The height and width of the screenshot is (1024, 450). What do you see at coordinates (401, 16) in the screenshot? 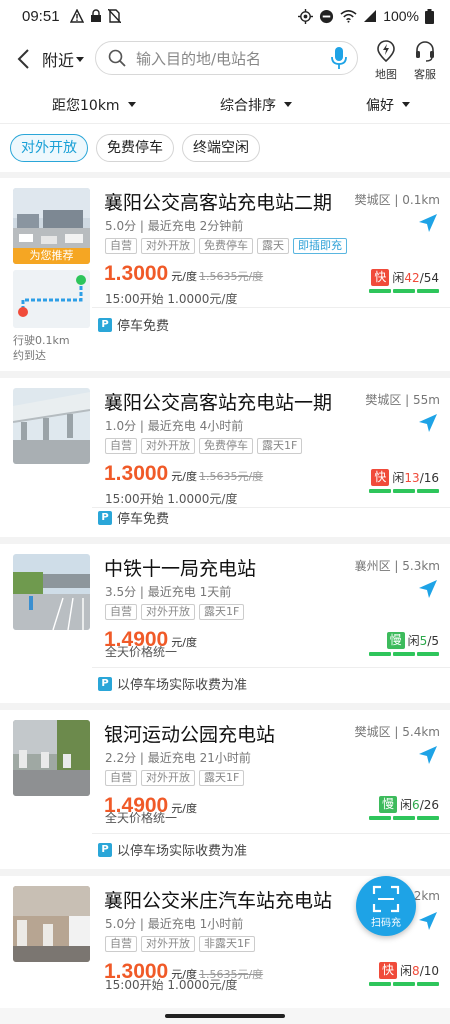
I see `battery-level: 100%` at bounding box center [401, 16].